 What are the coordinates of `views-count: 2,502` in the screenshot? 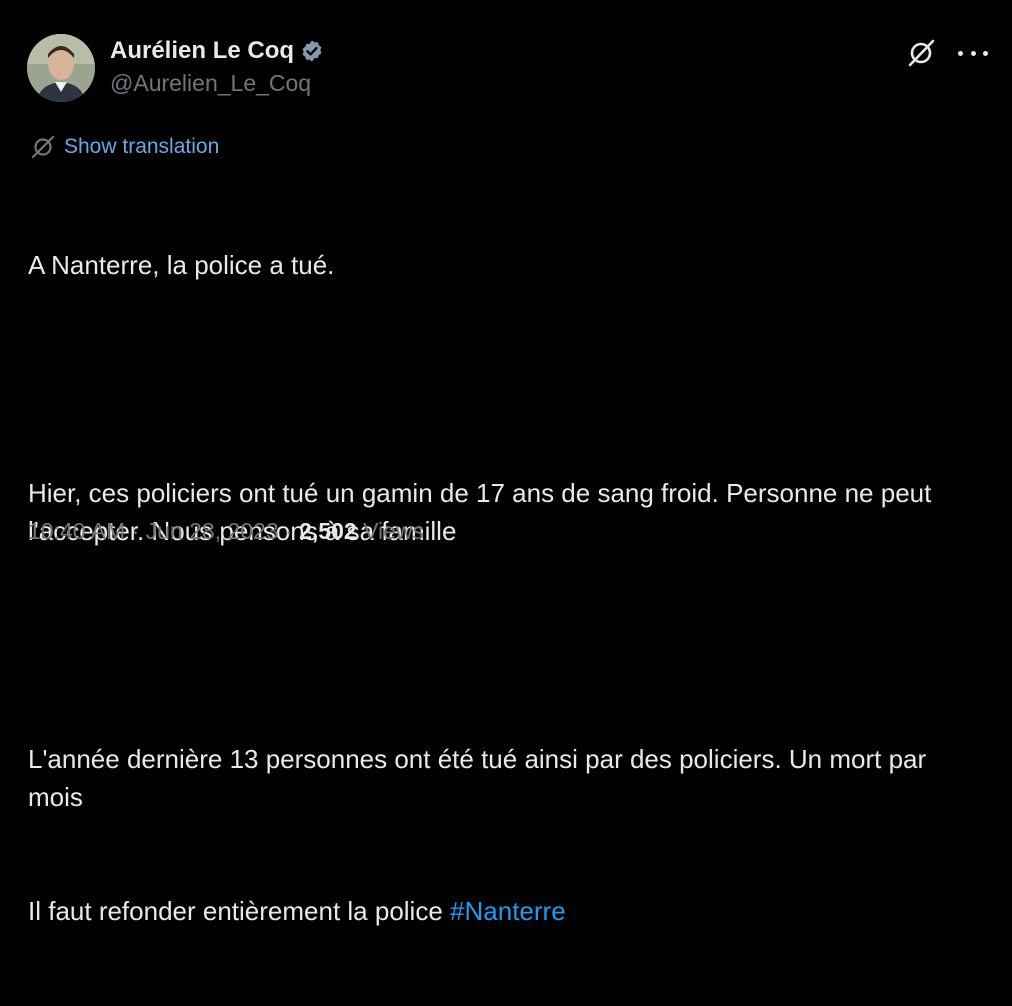 It's located at (328, 531).